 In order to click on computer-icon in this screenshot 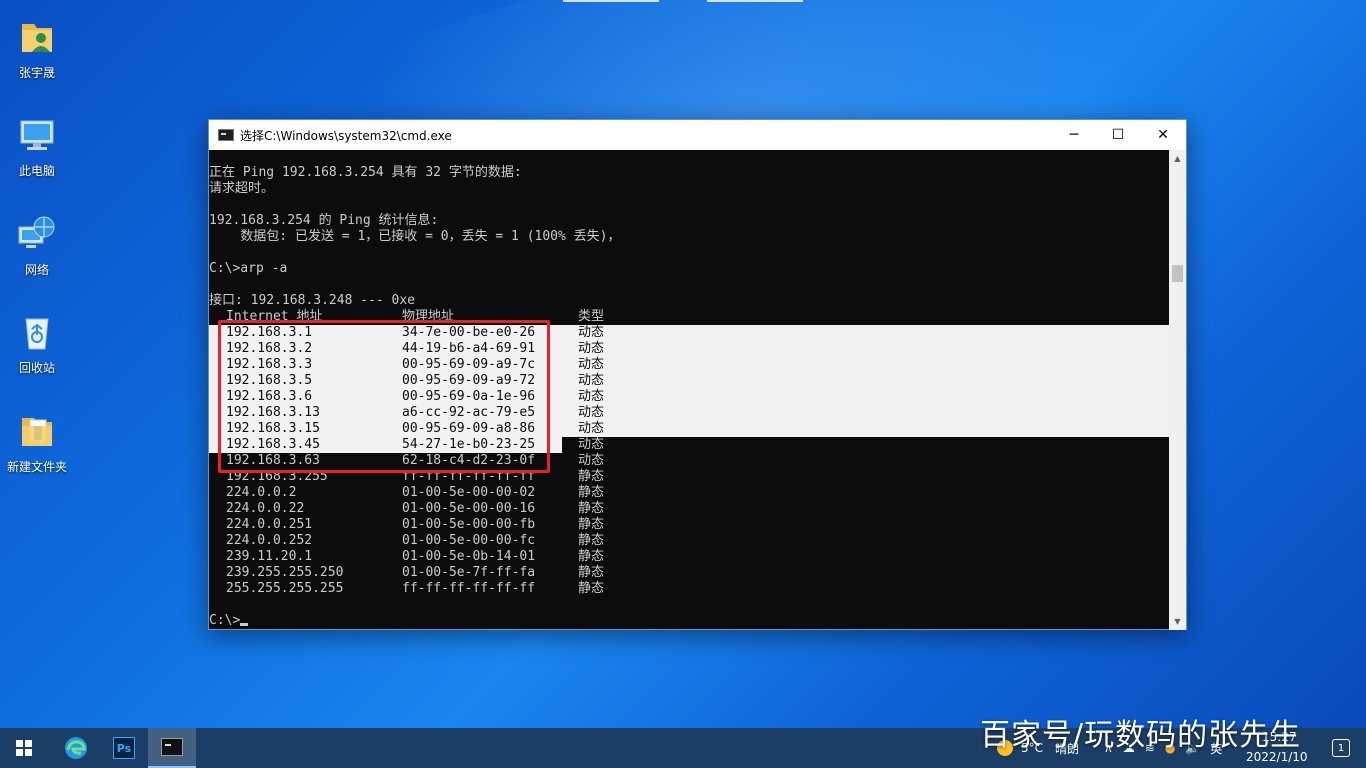, I will do `click(37, 135)`.